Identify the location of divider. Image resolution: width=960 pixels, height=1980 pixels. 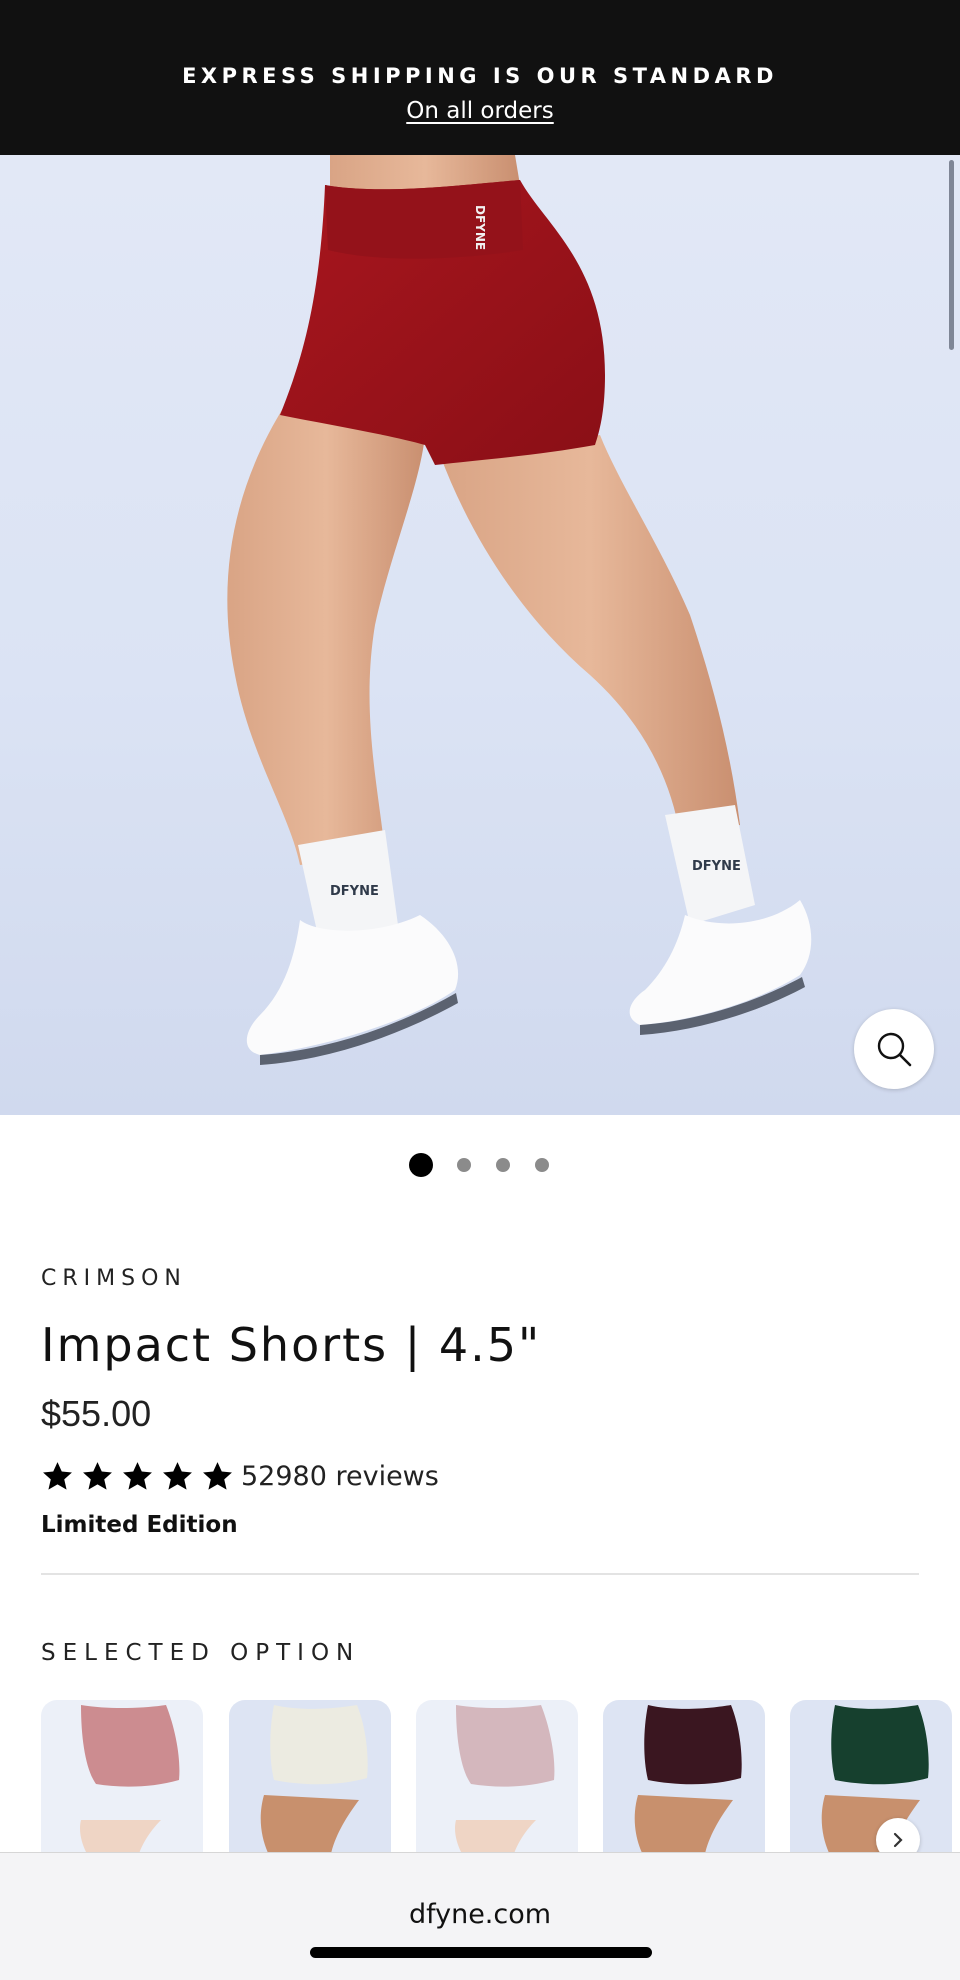
(480, 1574).